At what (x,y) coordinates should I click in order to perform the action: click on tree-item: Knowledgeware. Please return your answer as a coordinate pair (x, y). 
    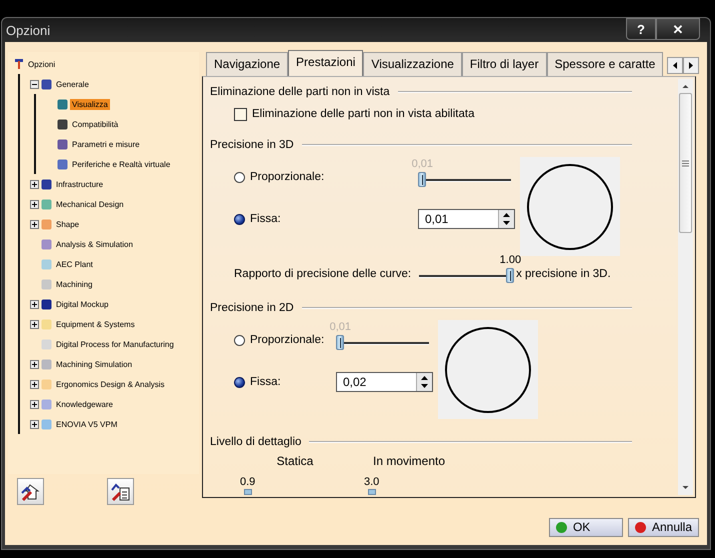
    Looking at the image, I should click on (84, 404).